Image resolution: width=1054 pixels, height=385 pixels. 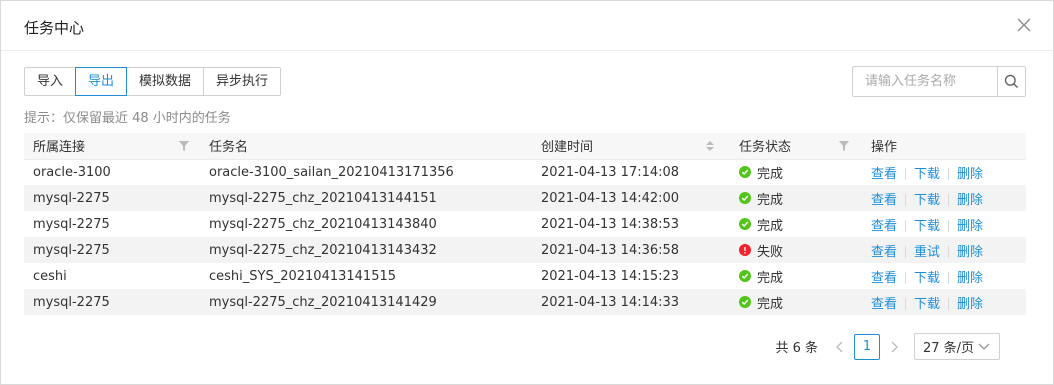 I want to click on pagination: 共 6 条 1 27 条/页, so click(x=887, y=346).